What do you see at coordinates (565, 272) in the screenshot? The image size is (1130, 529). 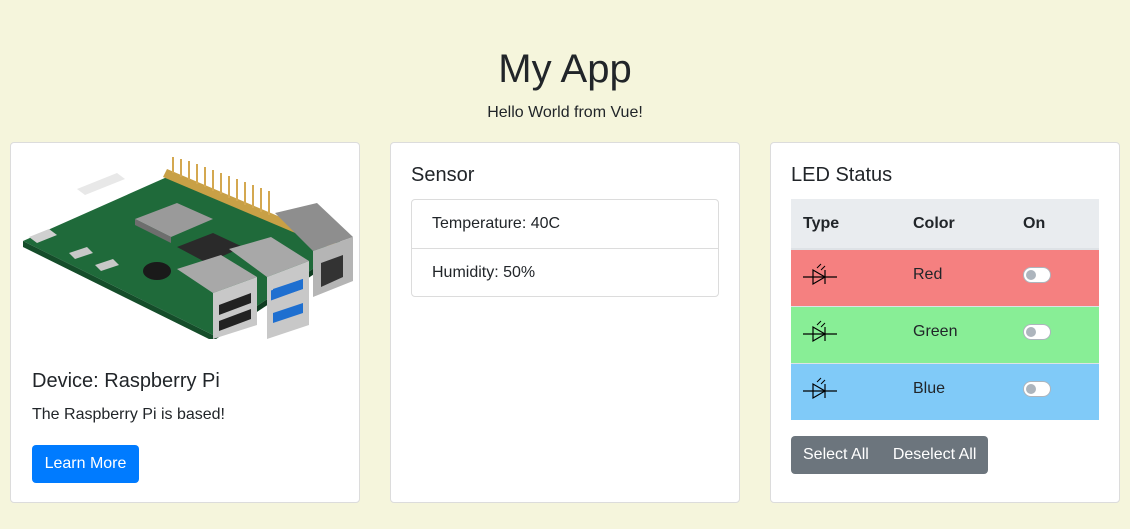 I see `sensor-item-humidity: Humidity: 50%` at bounding box center [565, 272].